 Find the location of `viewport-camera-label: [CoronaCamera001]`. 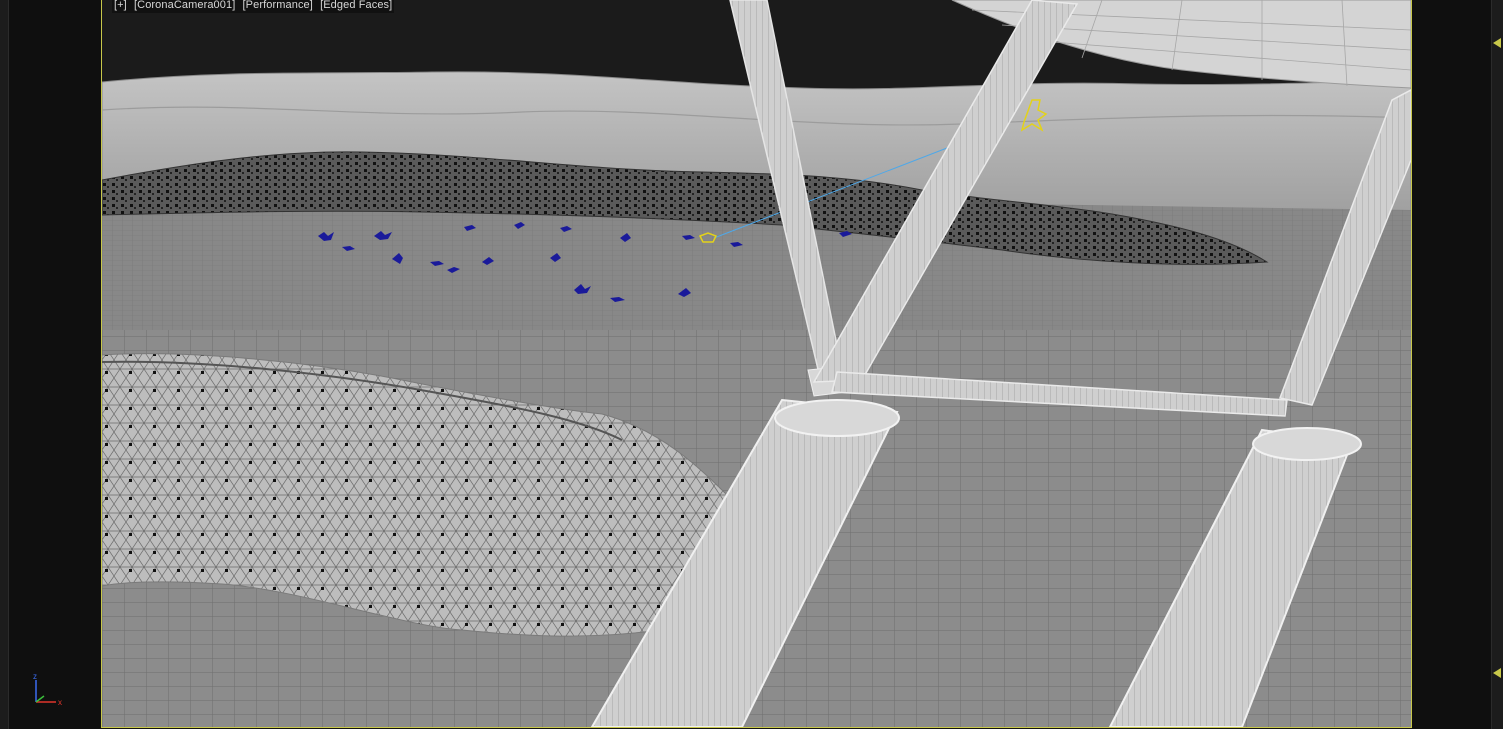

viewport-camera-label: [CoronaCamera001] is located at coordinates (184, 5).